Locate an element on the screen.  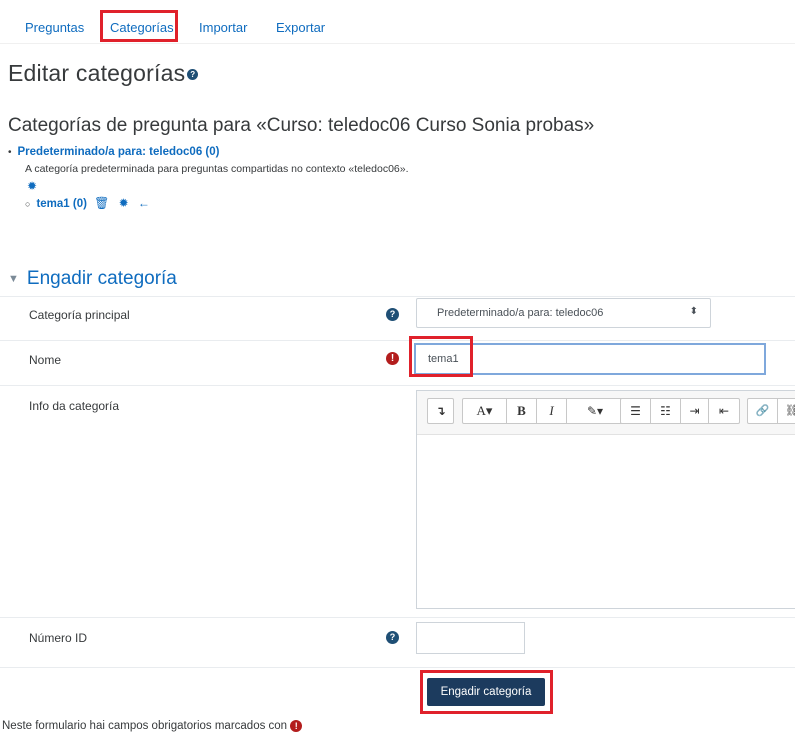
parent-category-select: Predeterminado/a para: teledoc06 ⬍ is located at coordinates (563, 313).